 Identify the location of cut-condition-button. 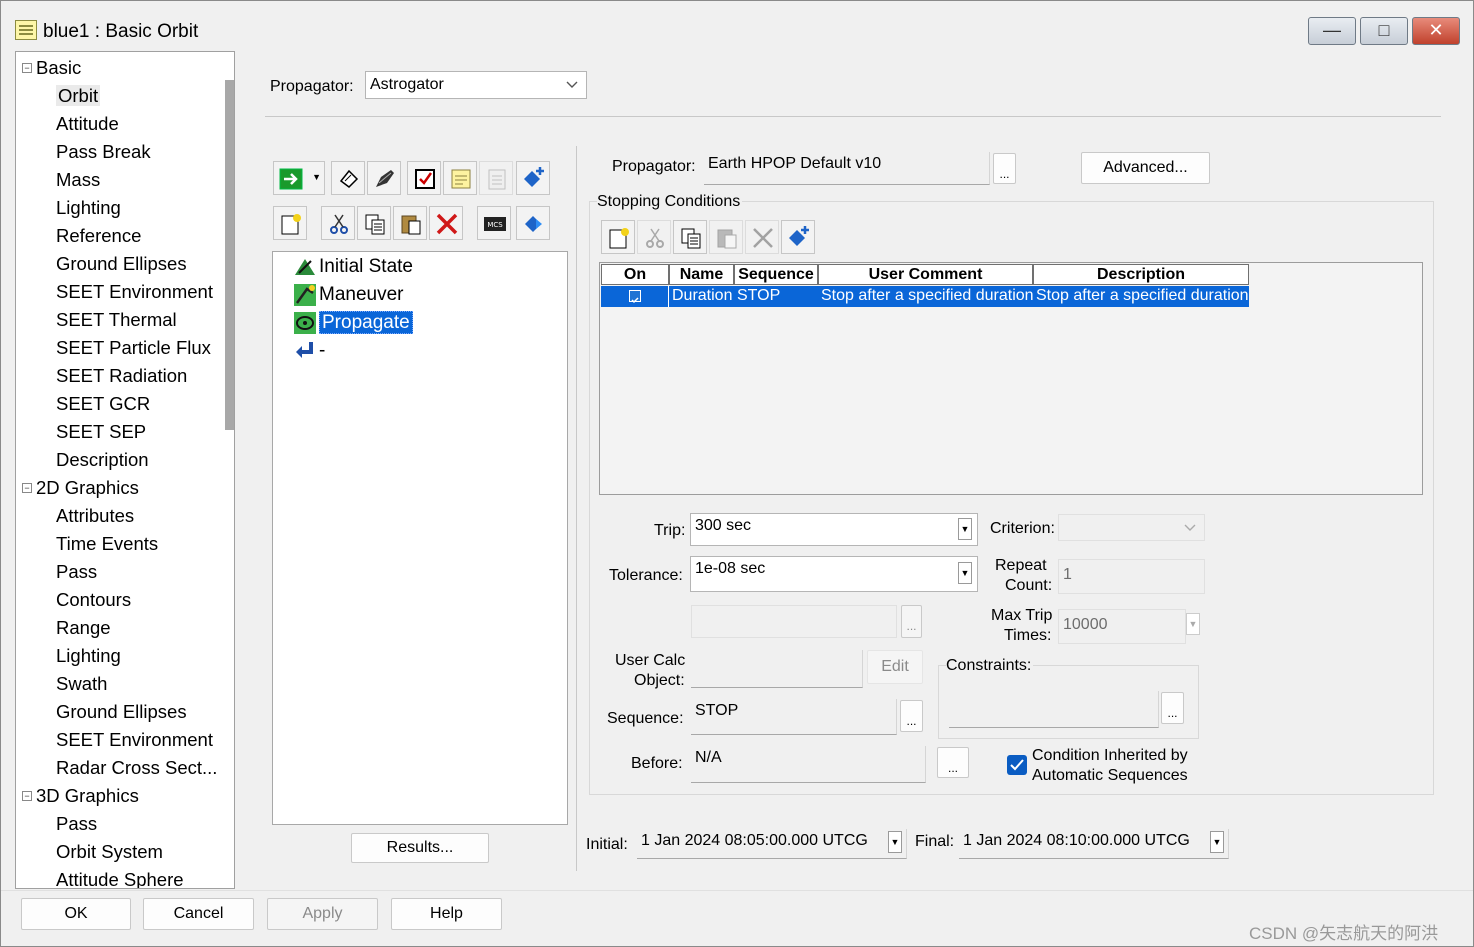
(654, 237).